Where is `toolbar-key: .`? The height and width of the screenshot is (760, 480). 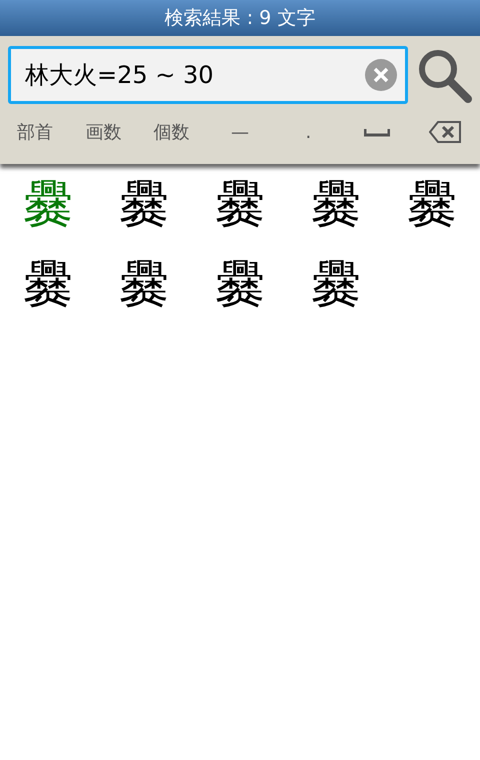
toolbar-key: . is located at coordinates (308, 132).